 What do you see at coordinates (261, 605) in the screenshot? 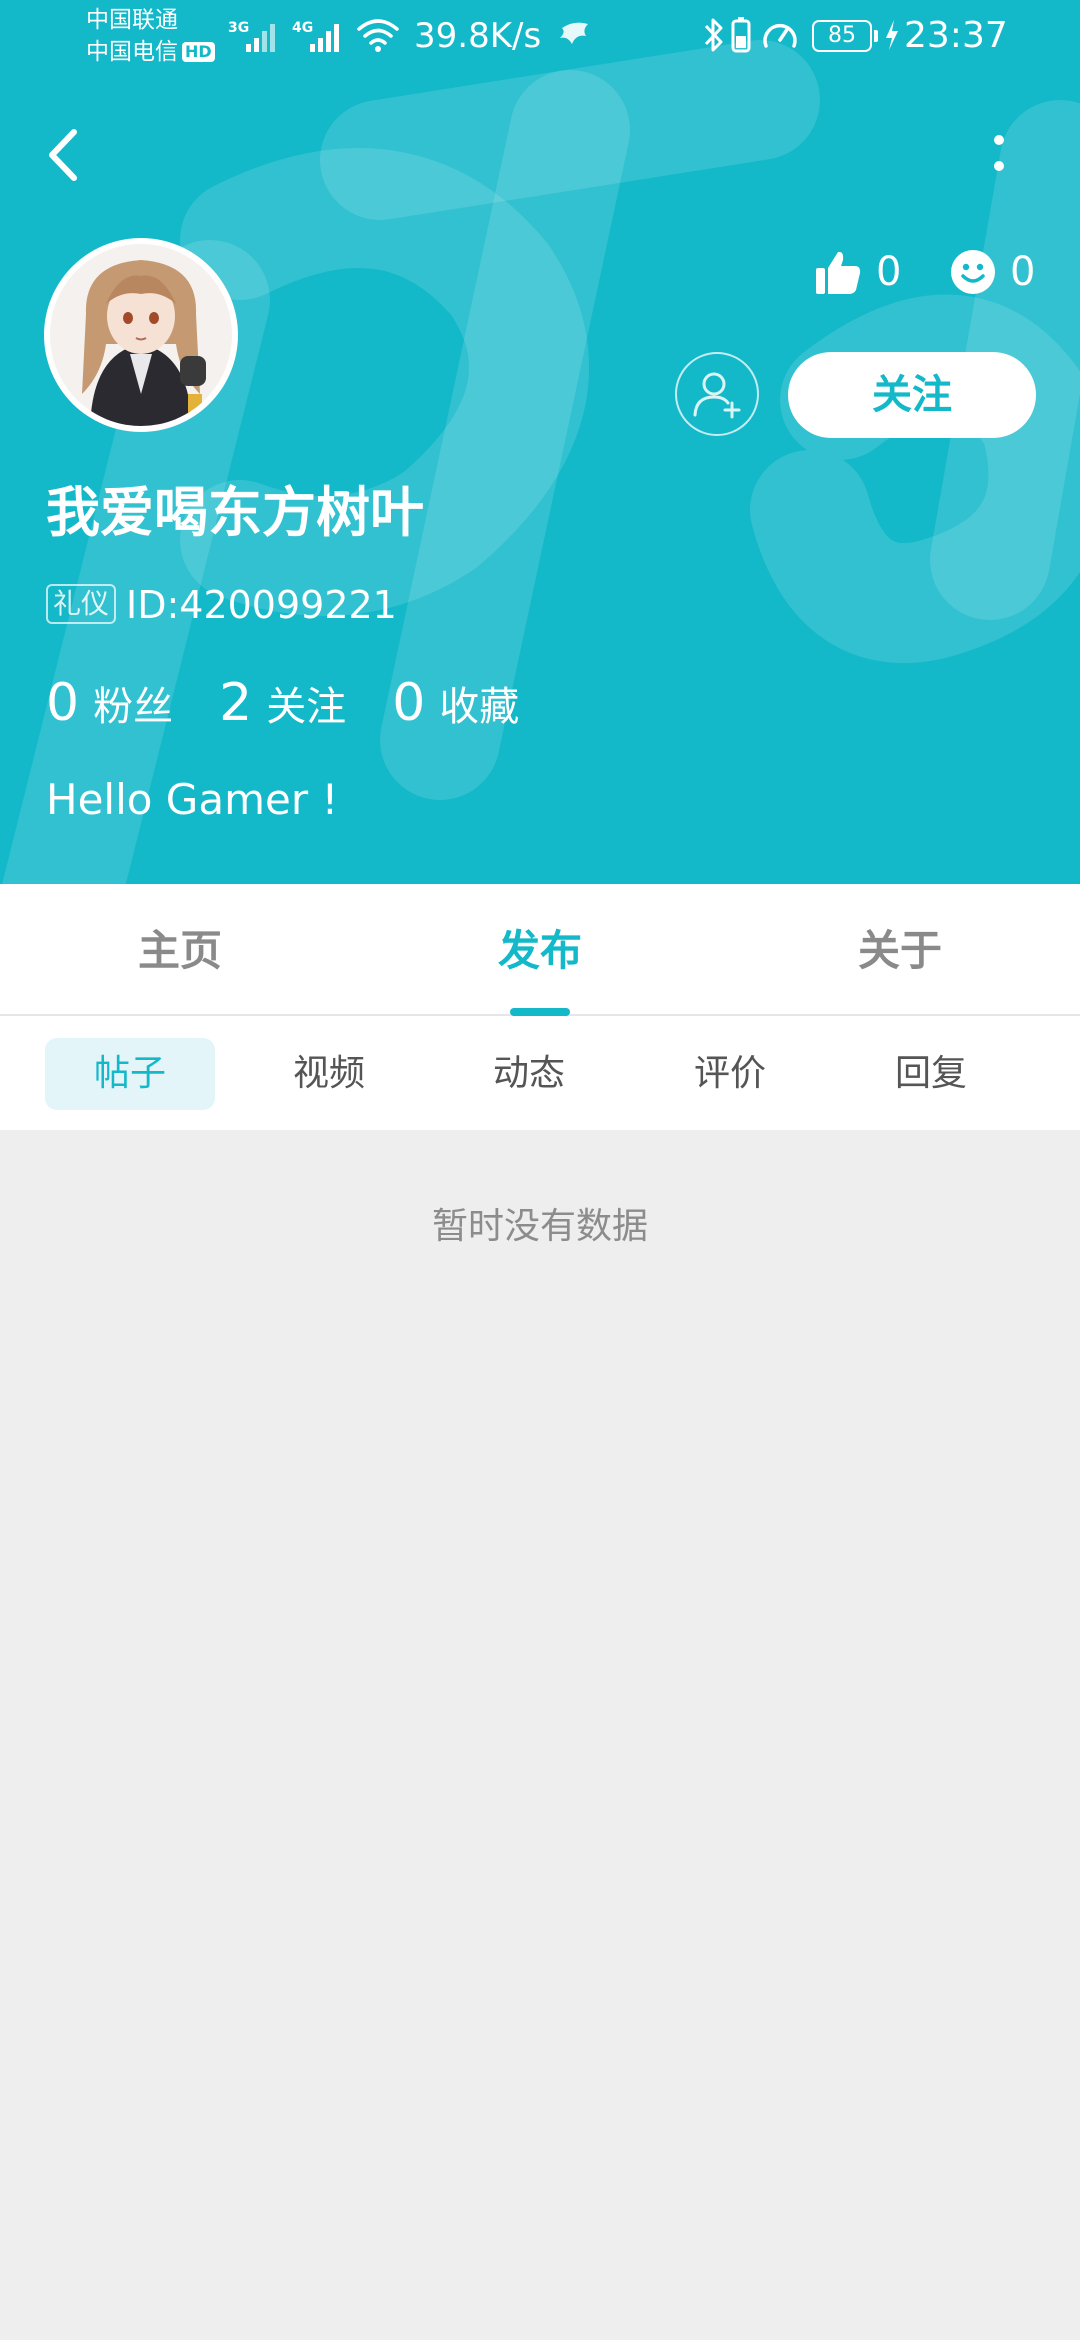
I see `user-id: ID:420099221` at bounding box center [261, 605].